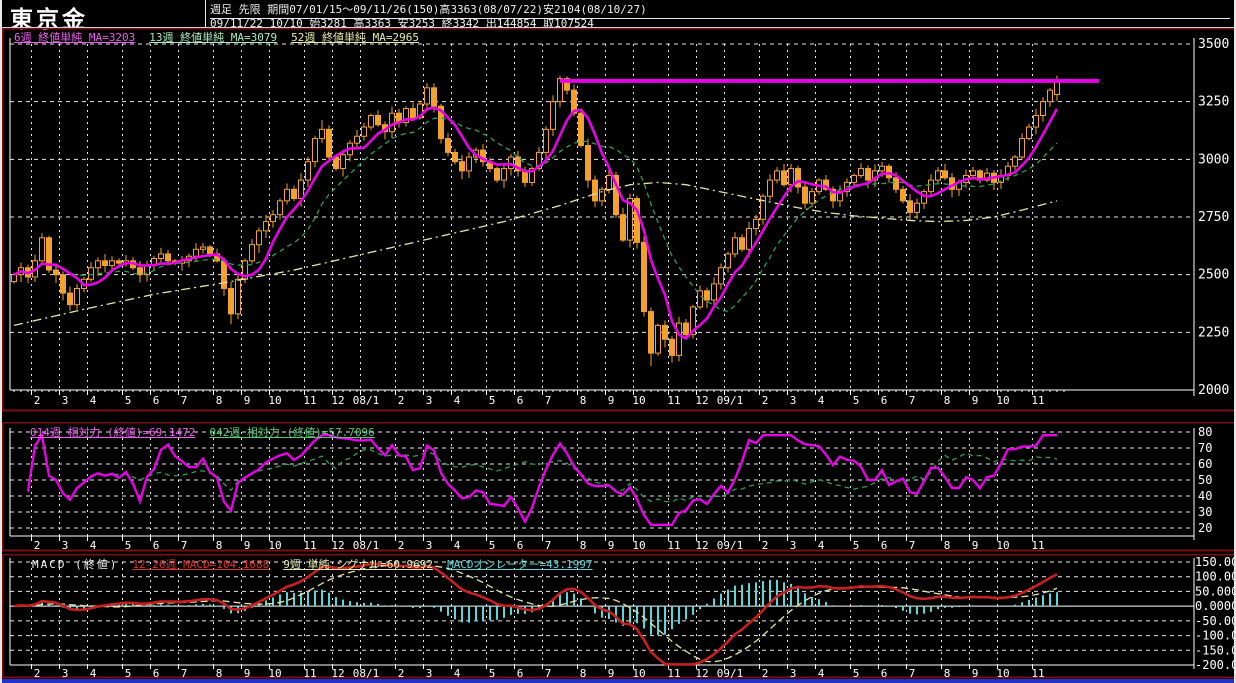 The height and width of the screenshot is (683, 1236). What do you see at coordinates (1215, 621) in the screenshot?
I see `svg-text: -50.0000` at bounding box center [1215, 621].